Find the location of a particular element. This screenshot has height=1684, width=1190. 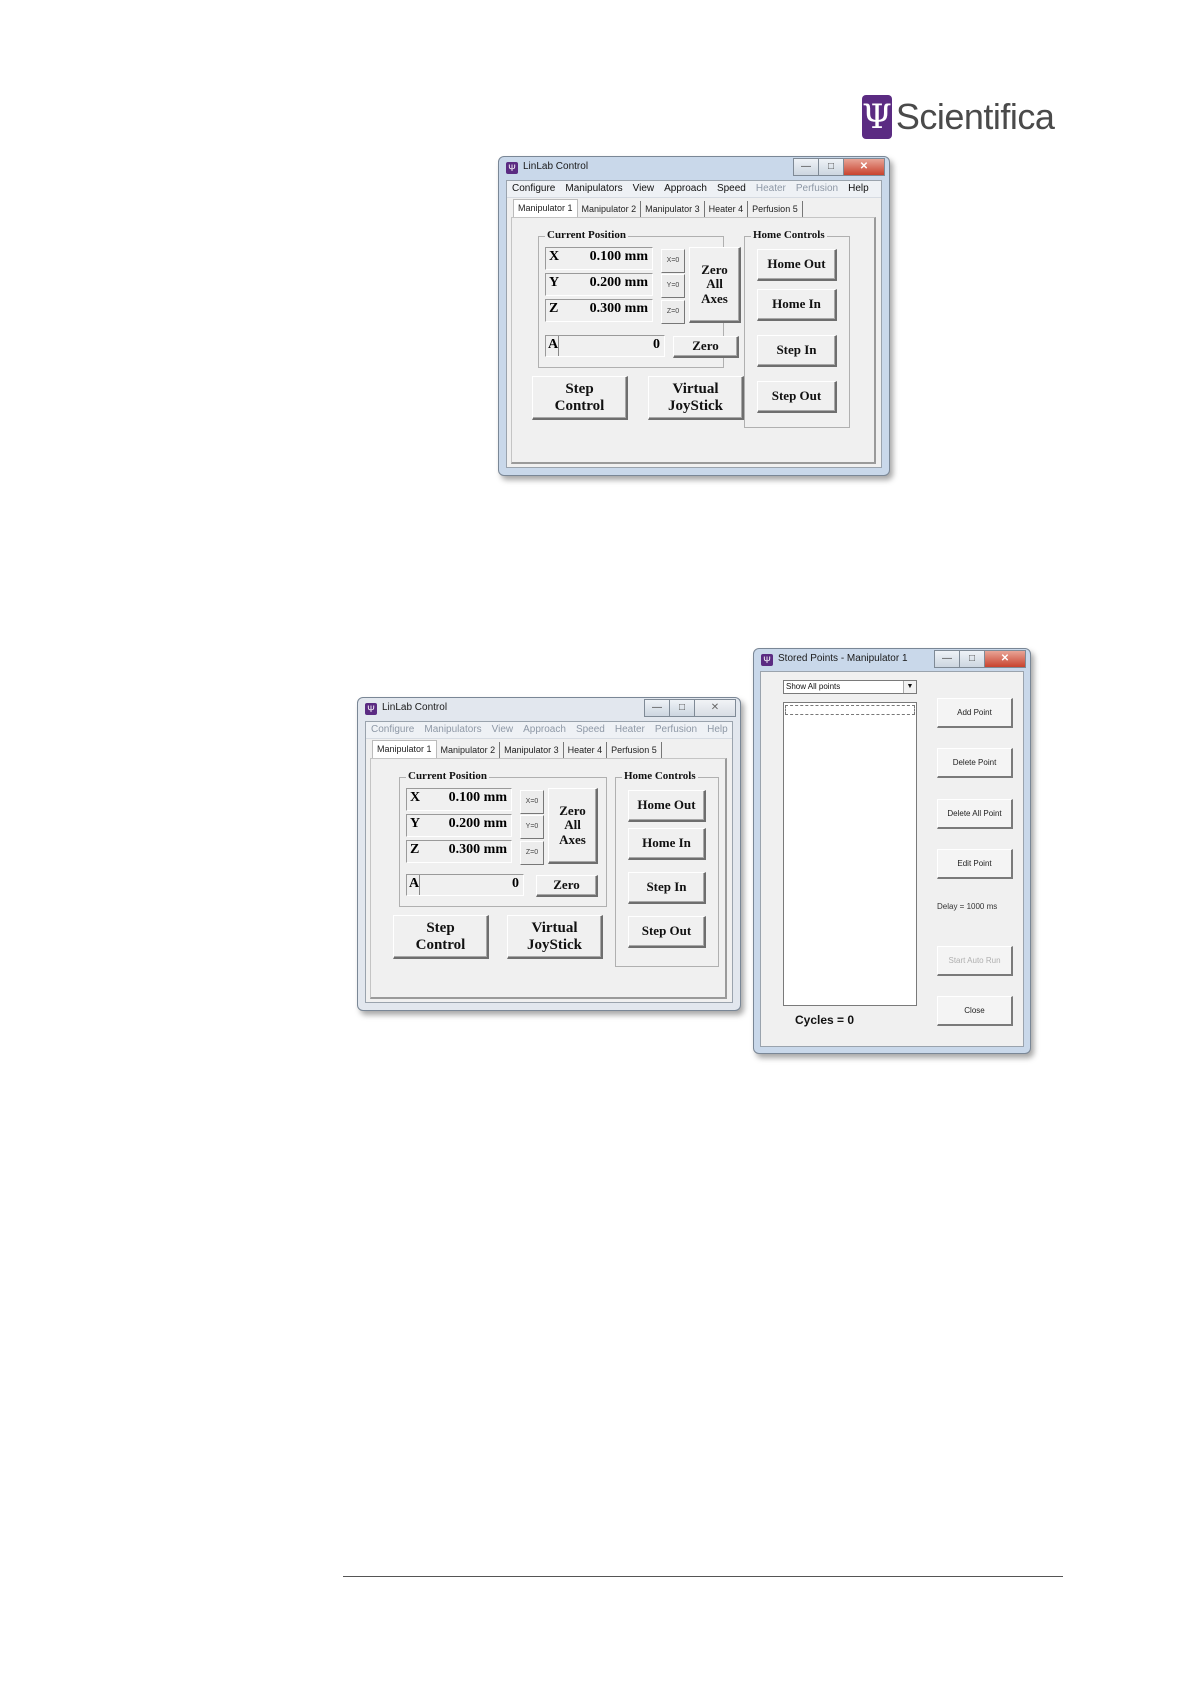

y-position-readout: Y 0.200 mm is located at coordinates (459, 825).